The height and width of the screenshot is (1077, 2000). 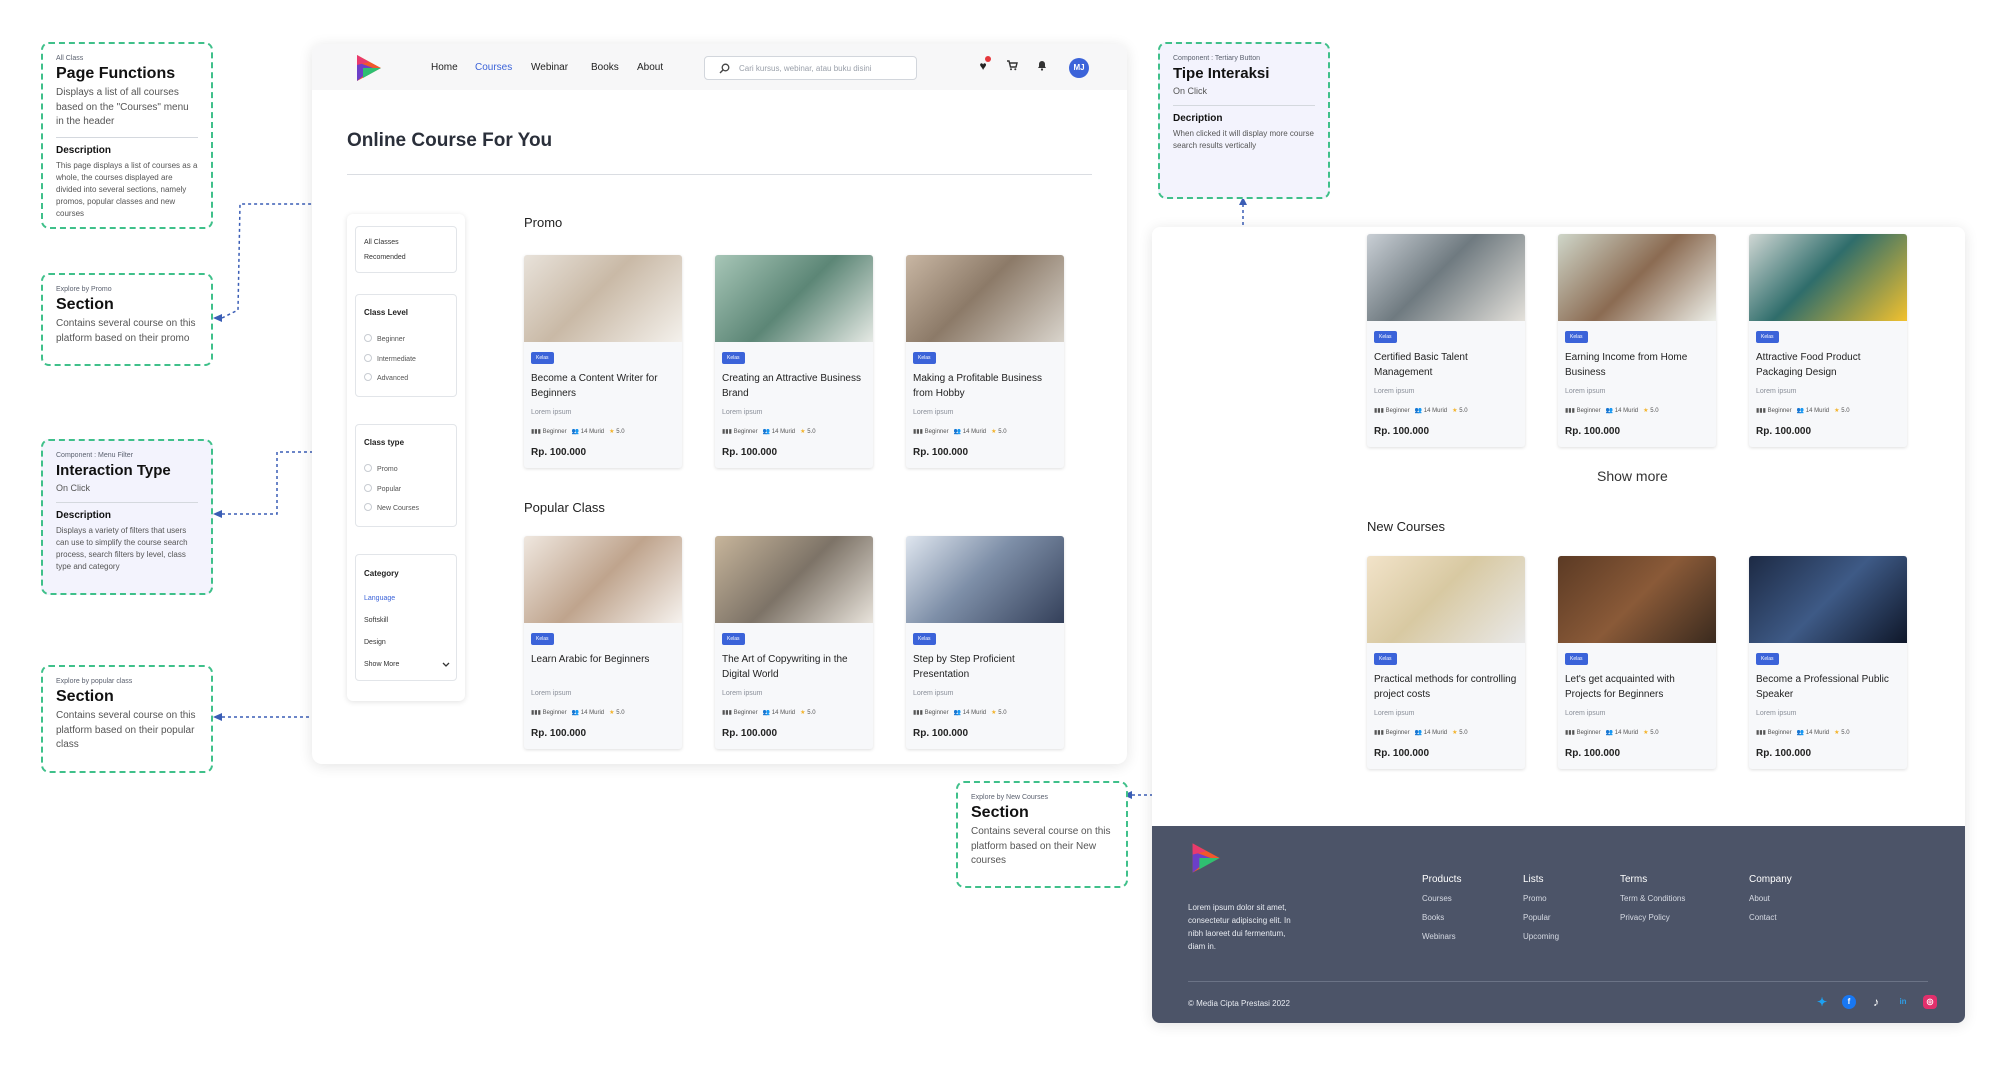 What do you see at coordinates (1829, 365) in the screenshot?
I see `course-title: Attractive Food Product Packaging Design` at bounding box center [1829, 365].